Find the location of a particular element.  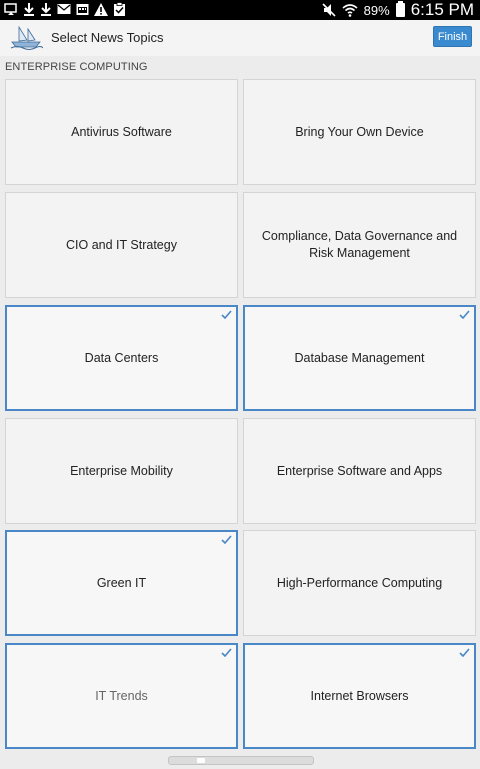

app-bar: Select News Topics Finish is located at coordinates (240, 38).